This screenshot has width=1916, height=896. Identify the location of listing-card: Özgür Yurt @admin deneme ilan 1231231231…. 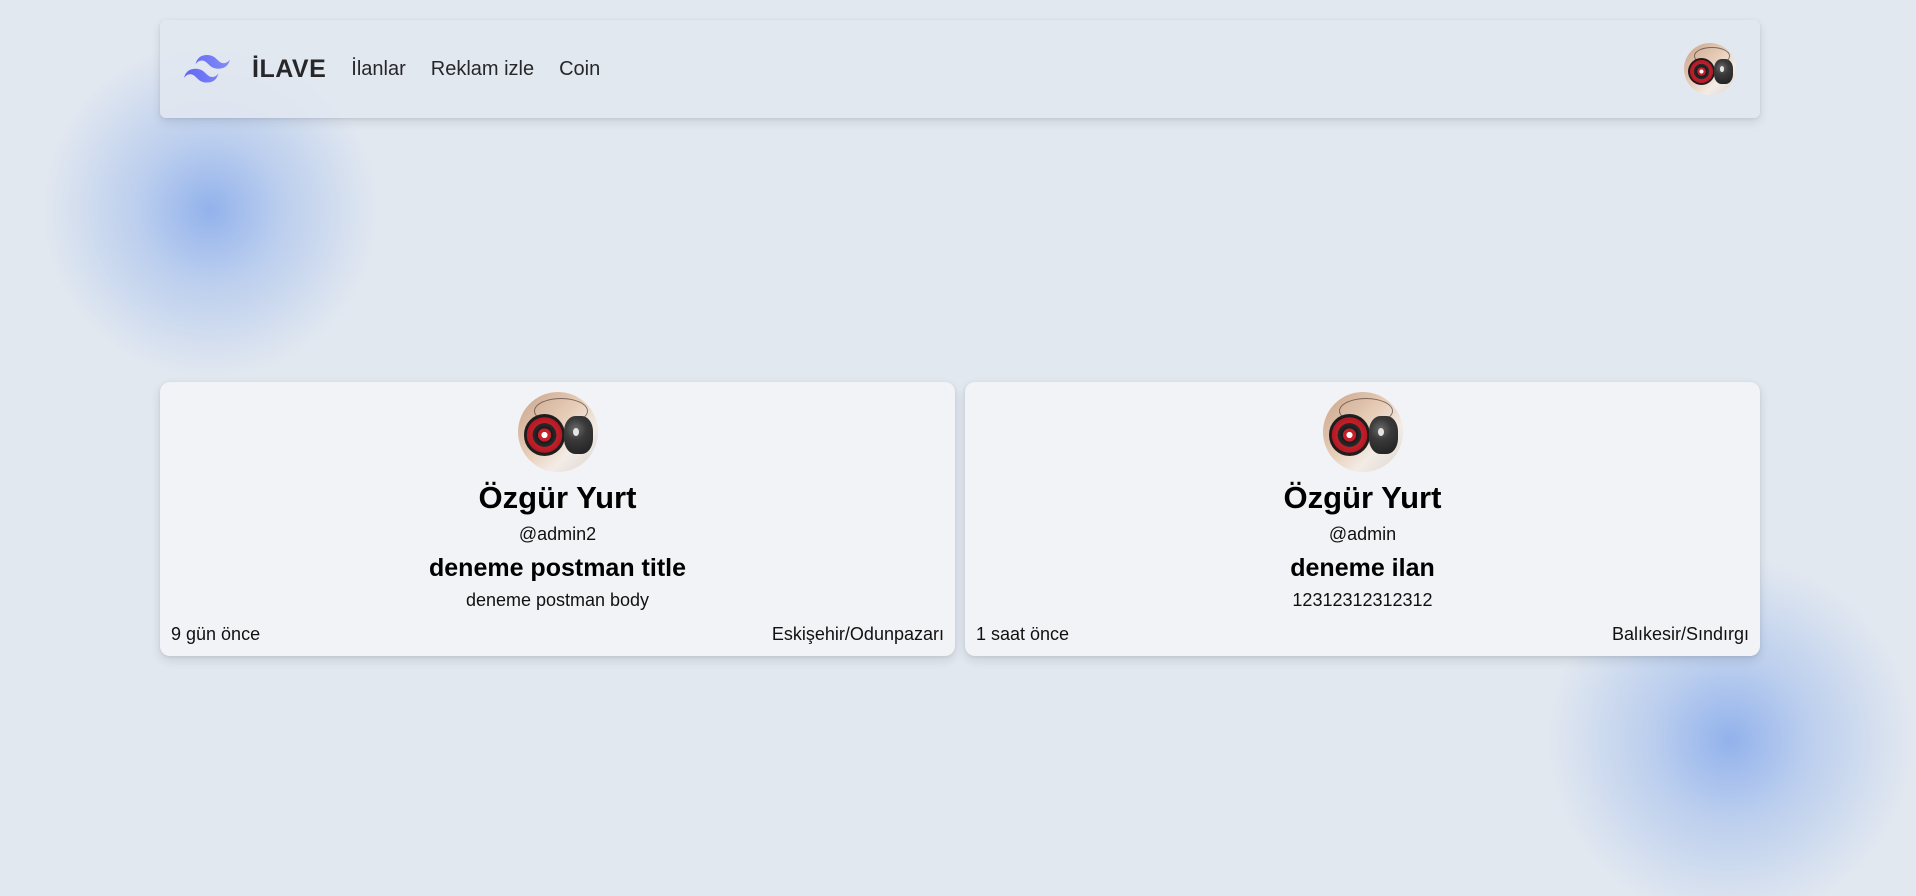
(1362, 519).